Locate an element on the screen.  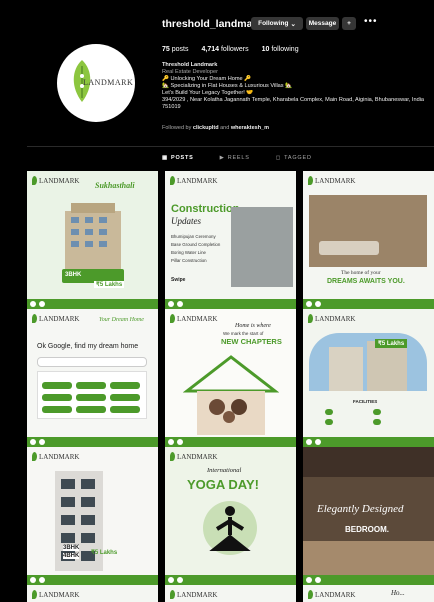
post-tile: LANDMARK International YOGA DAY! is located at coordinates (230, 516).